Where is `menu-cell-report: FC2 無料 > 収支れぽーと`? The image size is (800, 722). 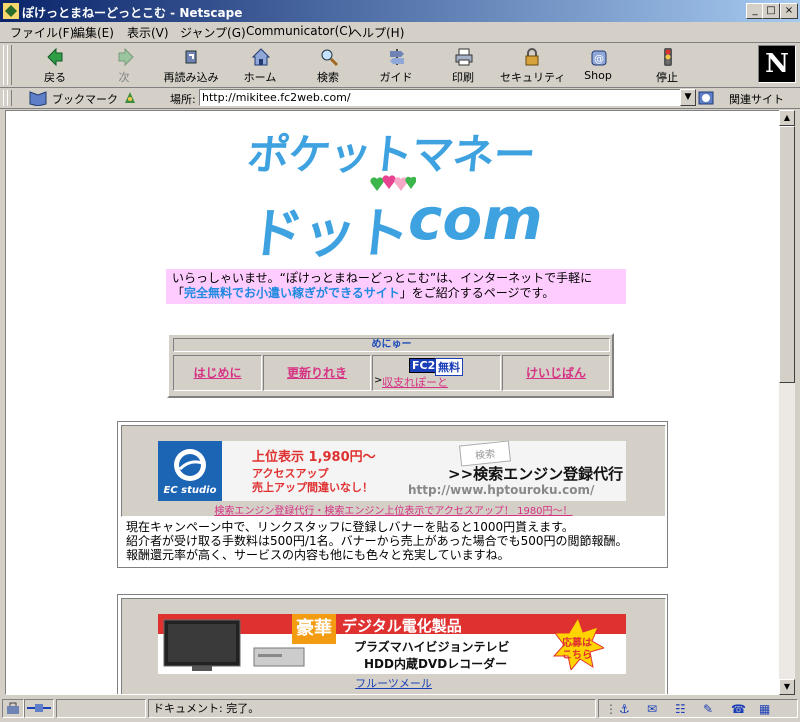 menu-cell-report: FC2 無料 > 収支れぽーと is located at coordinates (436, 373).